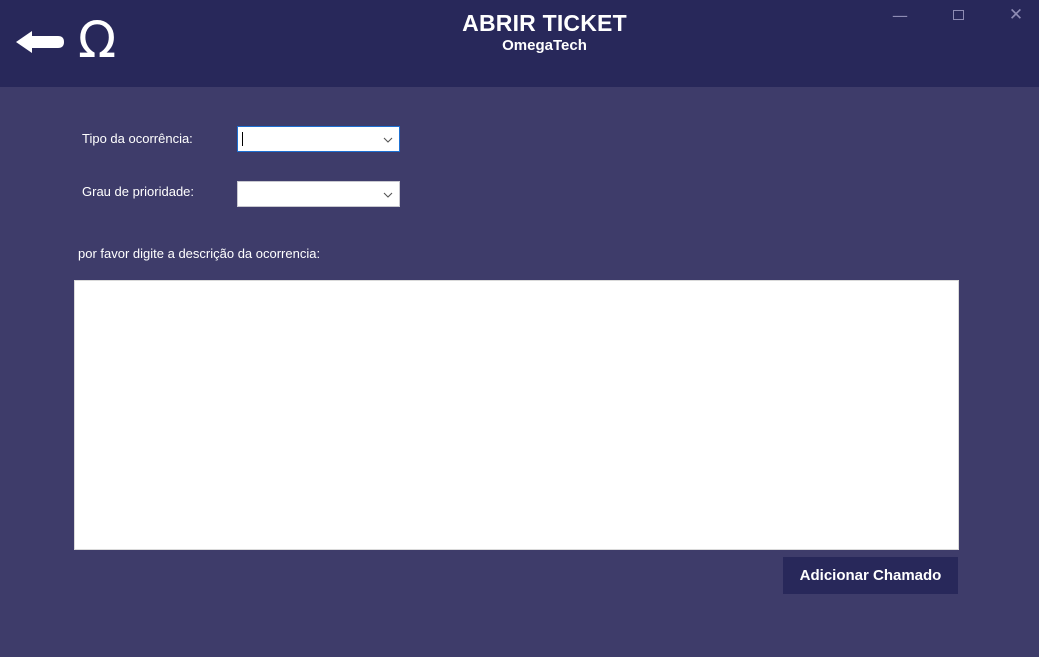  Describe the element at coordinates (242, 139) in the screenshot. I see `text-cursor` at that location.